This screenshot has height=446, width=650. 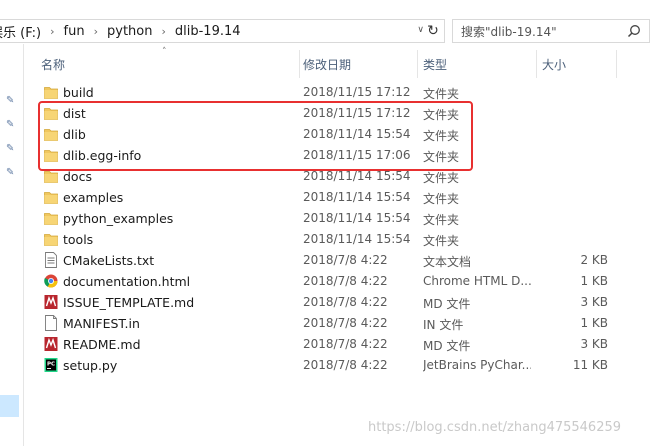 I want to click on pycharm-file-icon: PC, so click(x=51, y=365).